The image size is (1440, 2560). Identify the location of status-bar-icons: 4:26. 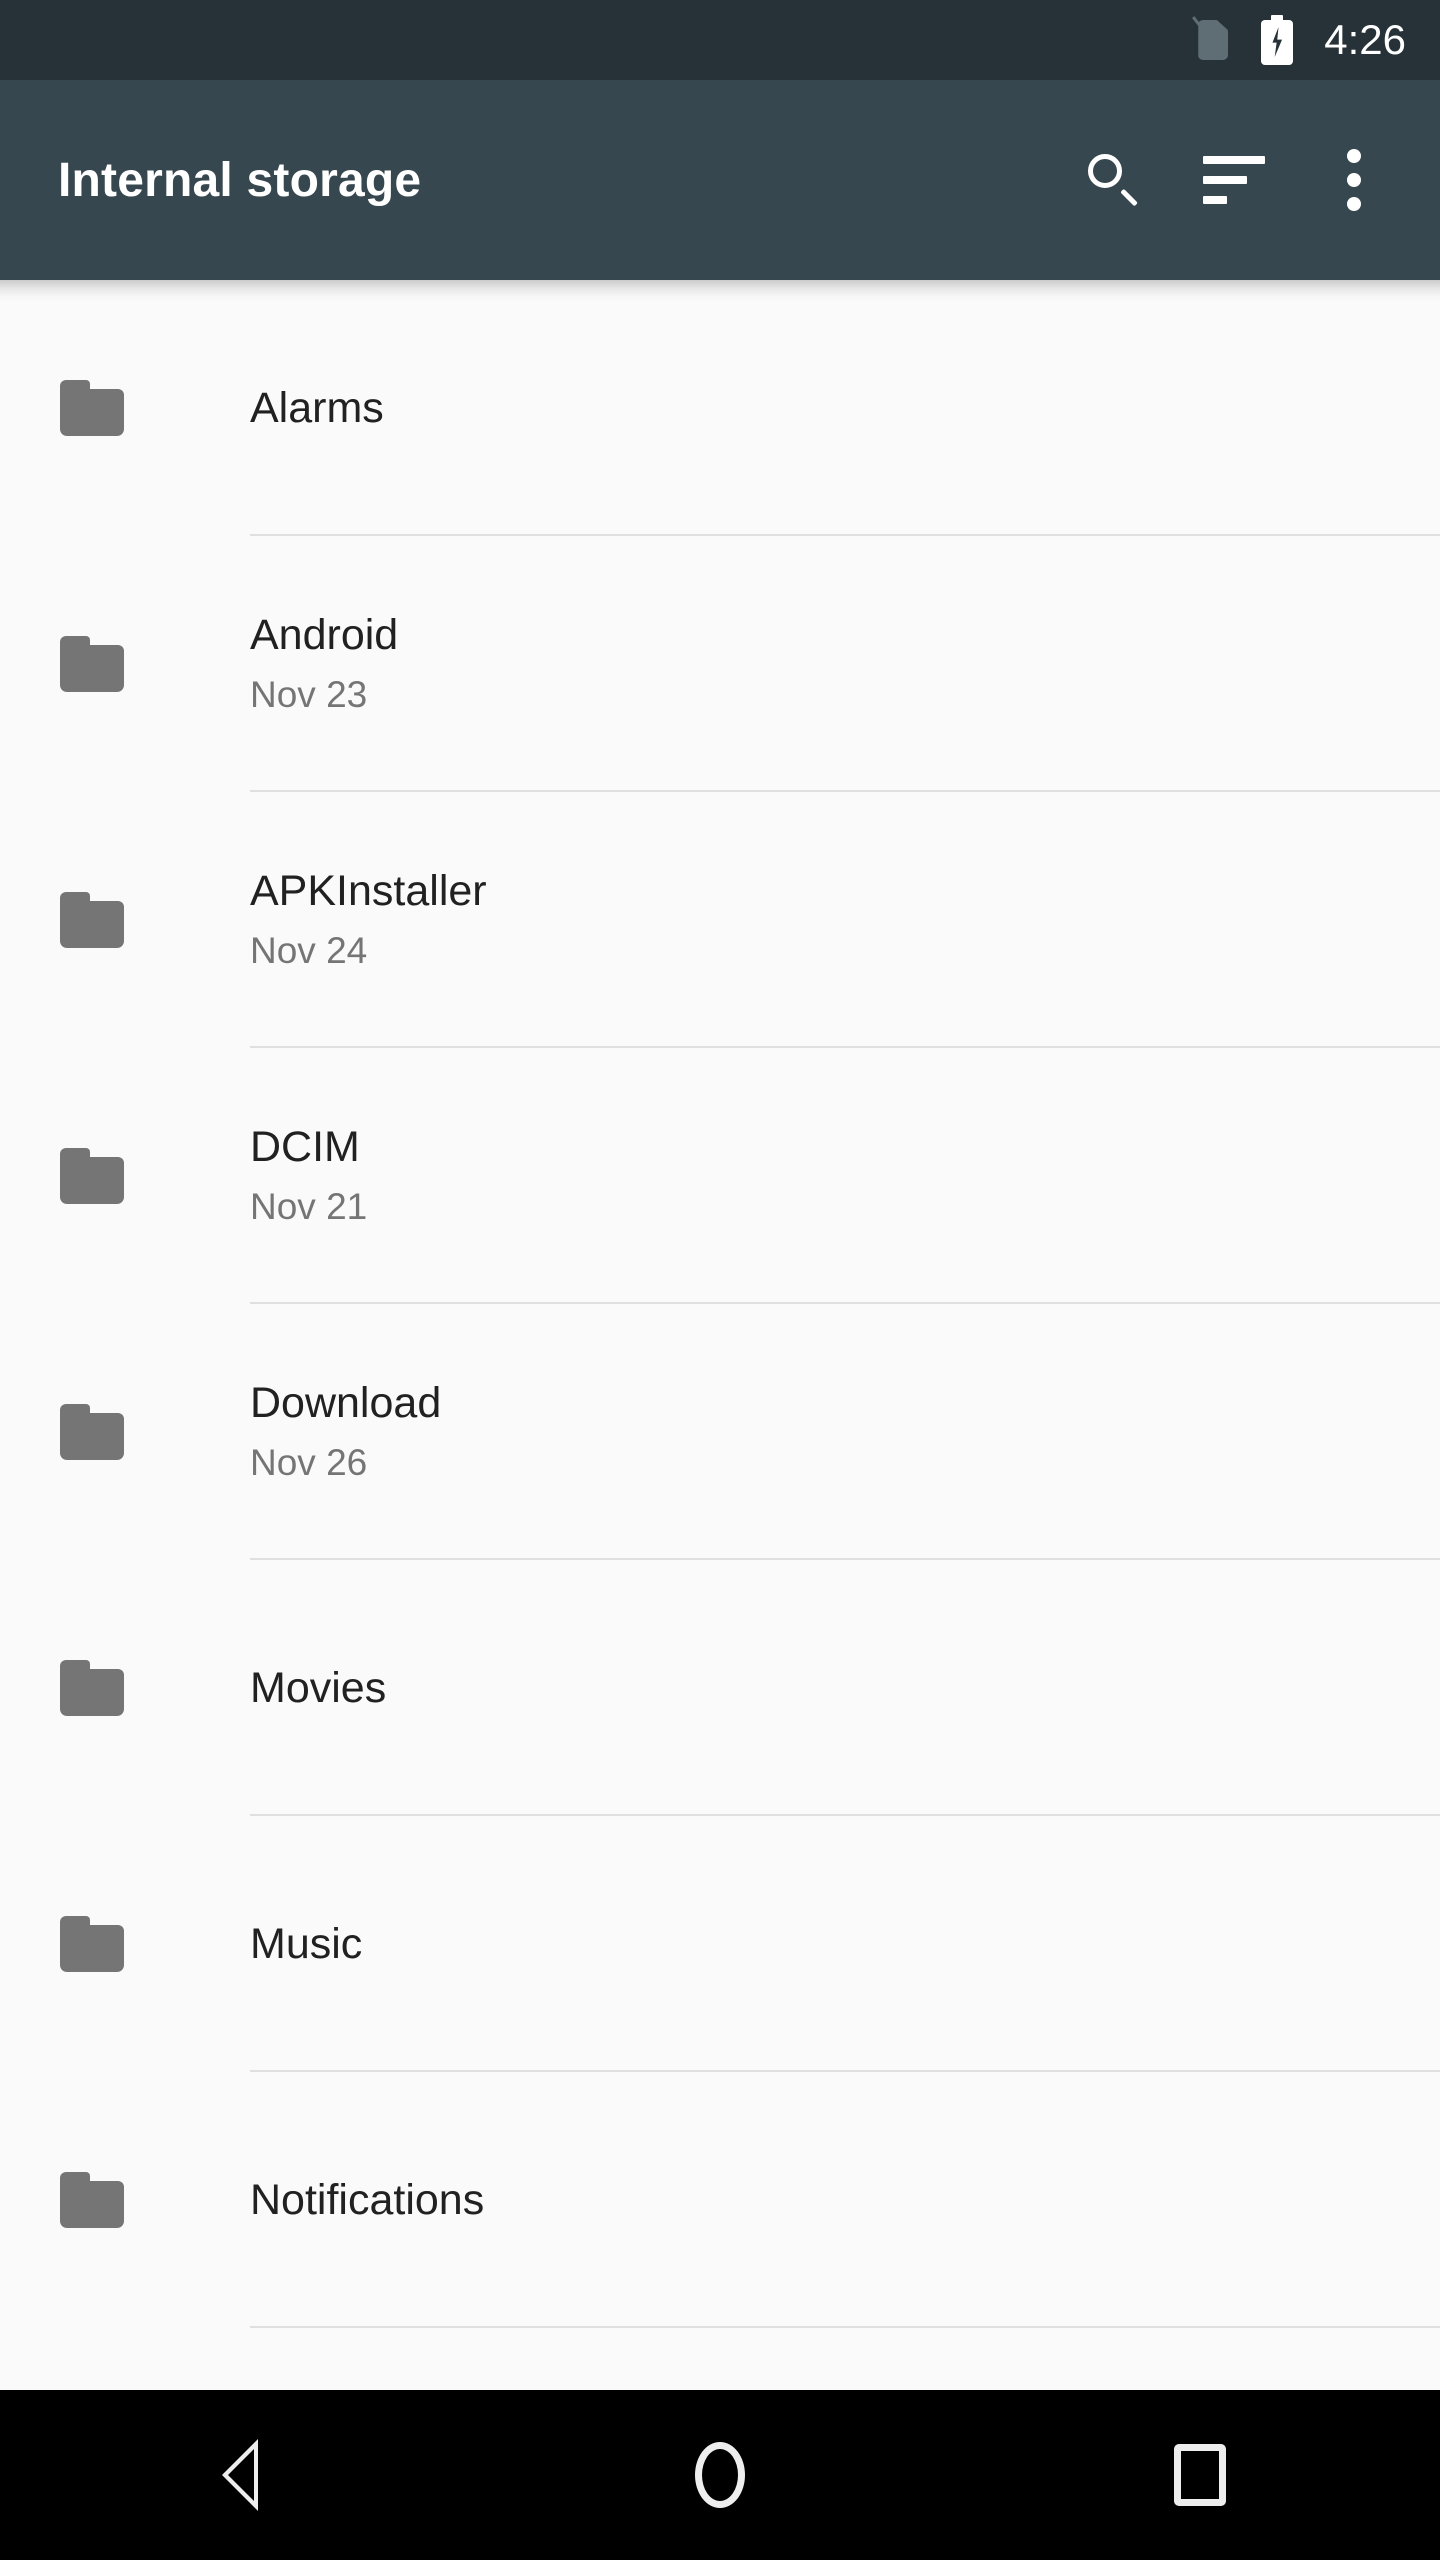
(1299, 40).